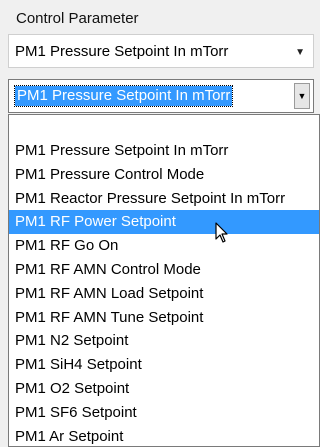 The image size is (320, 447). What do you see at coordinates (77, 18) in the screenshot?
I see `control-parameter-label: Control Parameter` at bounding box center [77, 18].